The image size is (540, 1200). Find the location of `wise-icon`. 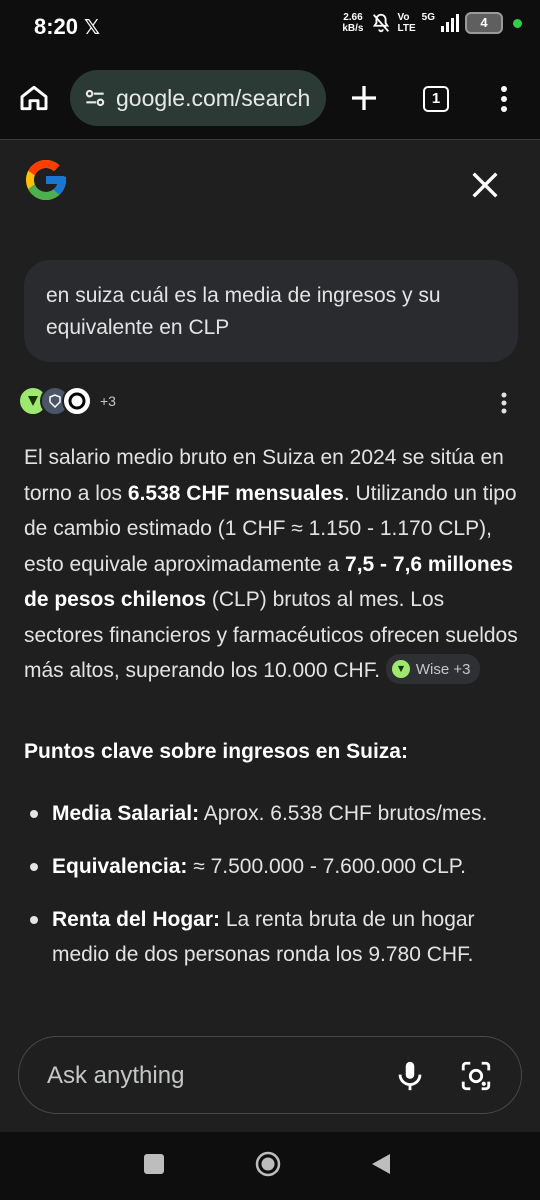

wise-icon is located at coordinates (400, 669).